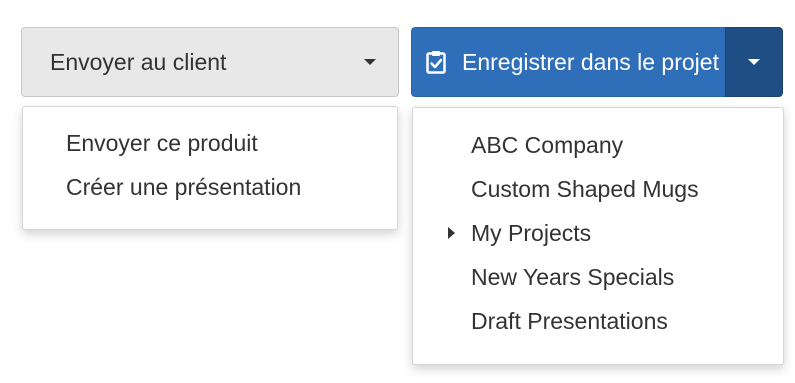  What do you see at coordinates (598, 322) in the screenshot?
I see `menu-item-draft-presentations: Draft Presentations` at bounding box center [598, 322].